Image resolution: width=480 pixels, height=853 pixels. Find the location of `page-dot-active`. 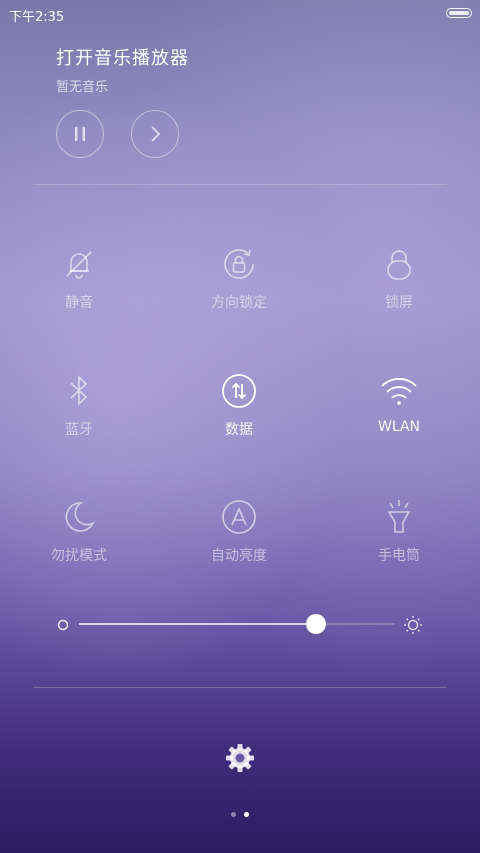

page-dot-active is located at coordinates (246, 814).